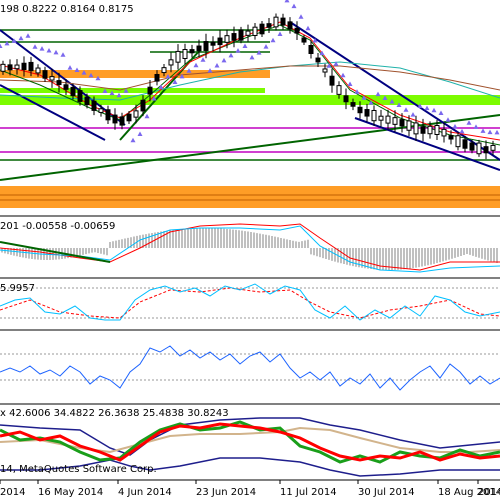  What do you see at coordinates (226, 492) in the screenshot?
I see `time-label: 23 Jun 2014` at bounding box center [226, 492].